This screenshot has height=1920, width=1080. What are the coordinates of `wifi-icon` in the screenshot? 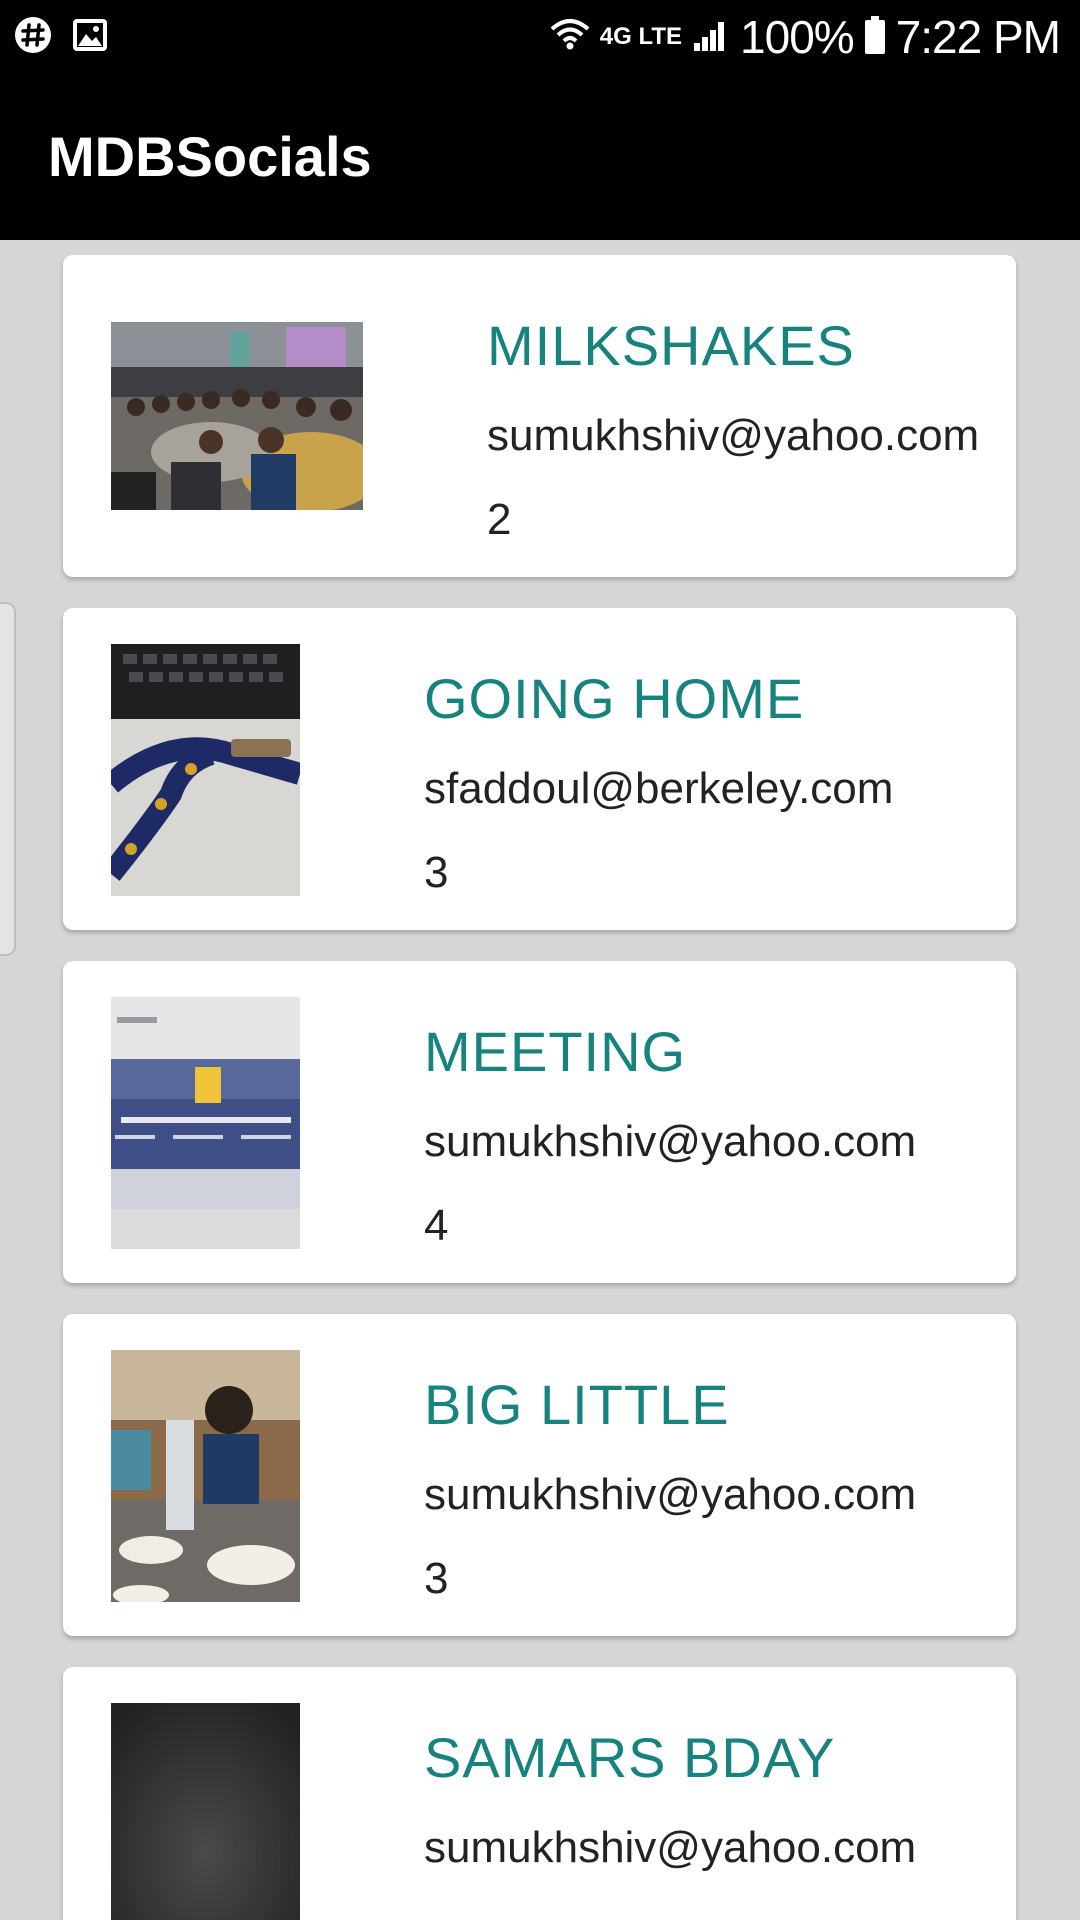 It's located at (570, 37).